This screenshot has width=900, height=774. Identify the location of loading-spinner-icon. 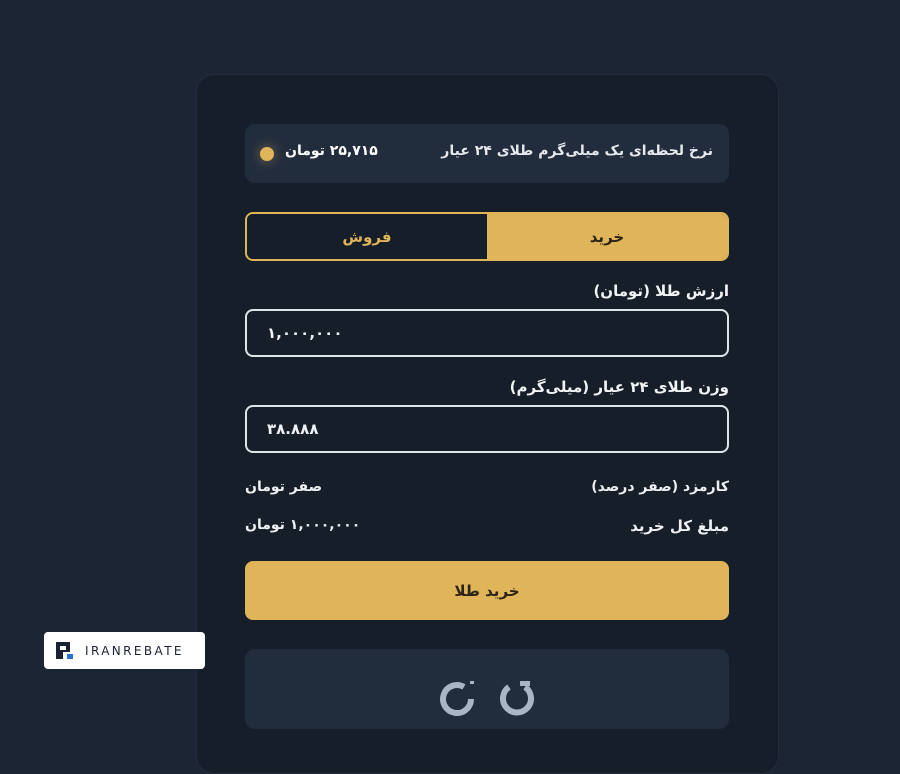
(457, 699).